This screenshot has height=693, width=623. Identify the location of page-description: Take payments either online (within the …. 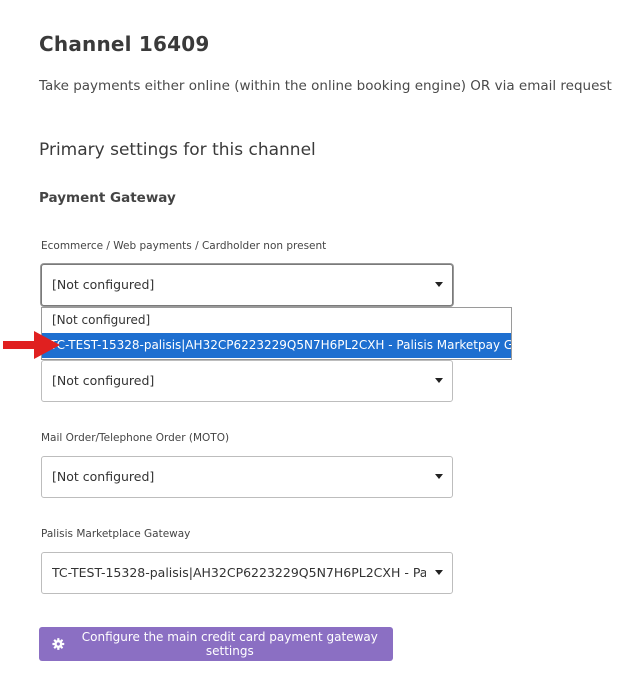
(325, 86).